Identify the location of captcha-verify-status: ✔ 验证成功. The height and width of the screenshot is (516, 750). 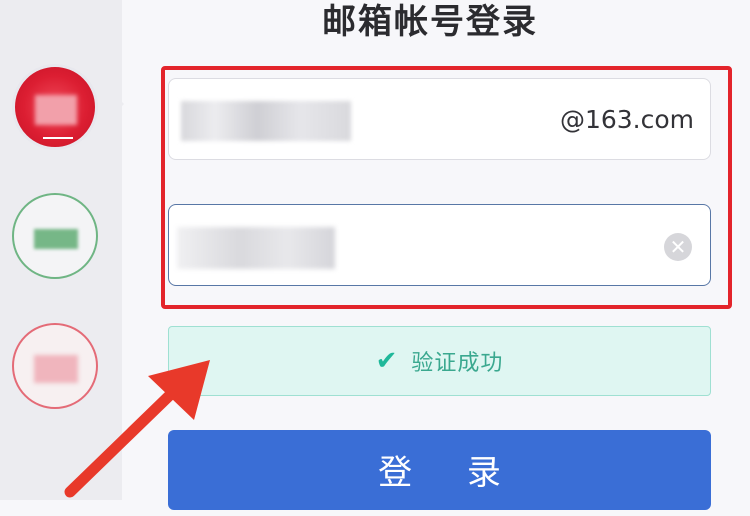
(439, 361).